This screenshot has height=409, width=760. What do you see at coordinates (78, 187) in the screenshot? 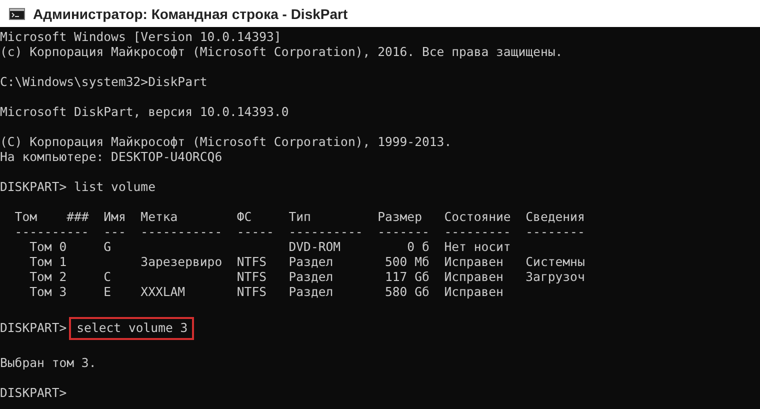
I see `console-line: DISKPART> list volume` at bounding box center [78, 187].